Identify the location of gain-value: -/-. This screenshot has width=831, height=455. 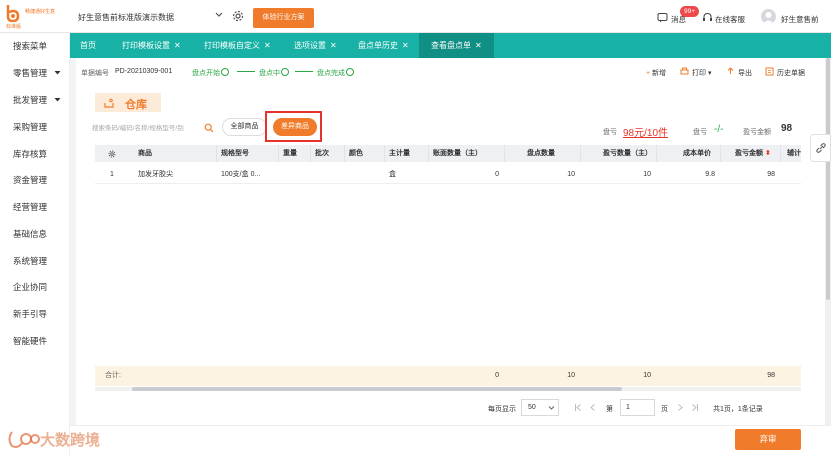
(719, 129).